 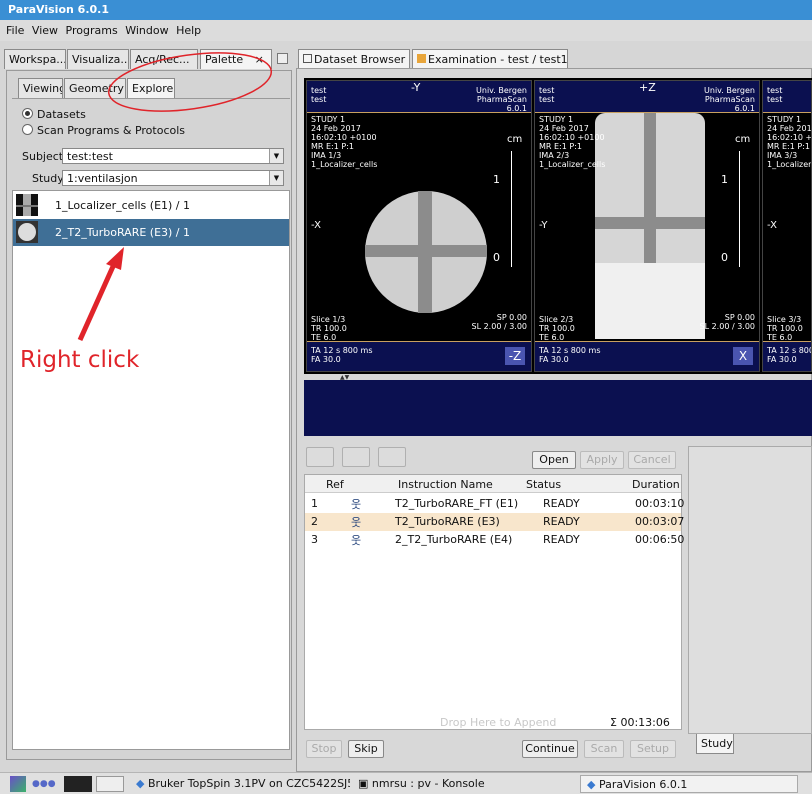 What do you see at coordinates (543, 225) in the screenshot?
I see `orientation-left: -Y` at bounding box center [543, 225].